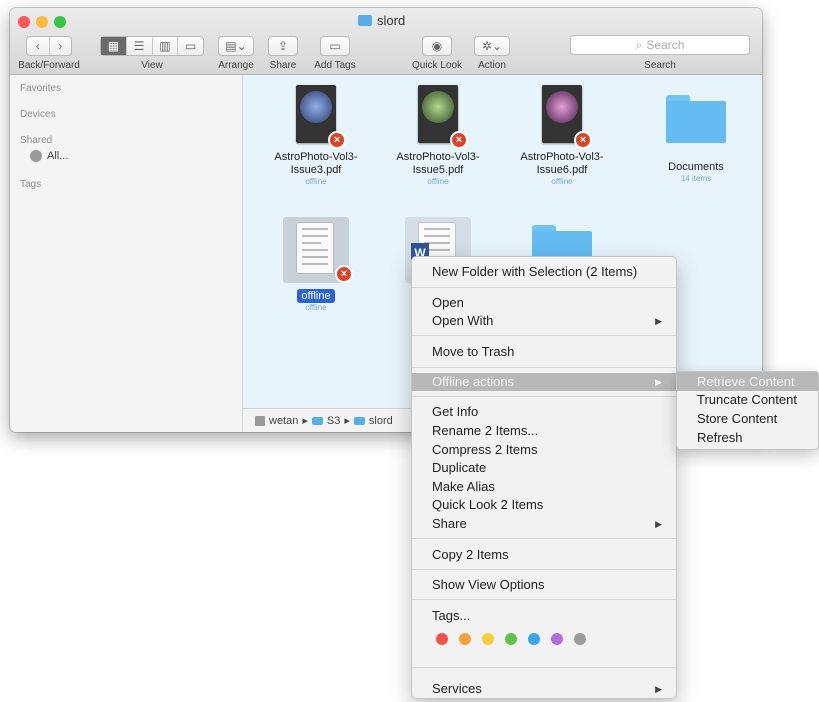 This screenshot has height=702, width=819. Describe the element at coordinates (449, 524) in the screenshot. I see `menu-item-share: Share` at that location.